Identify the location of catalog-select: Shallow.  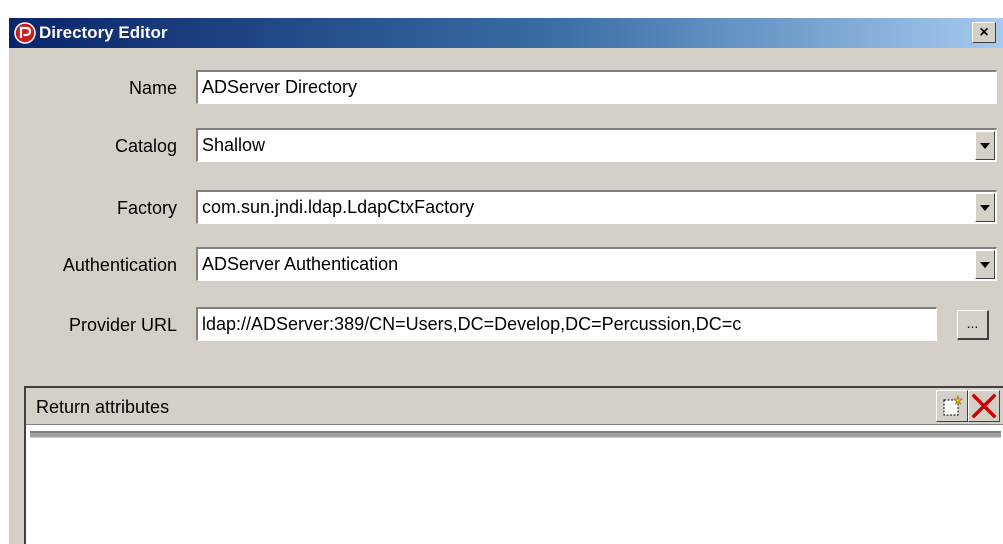
(596, 145).